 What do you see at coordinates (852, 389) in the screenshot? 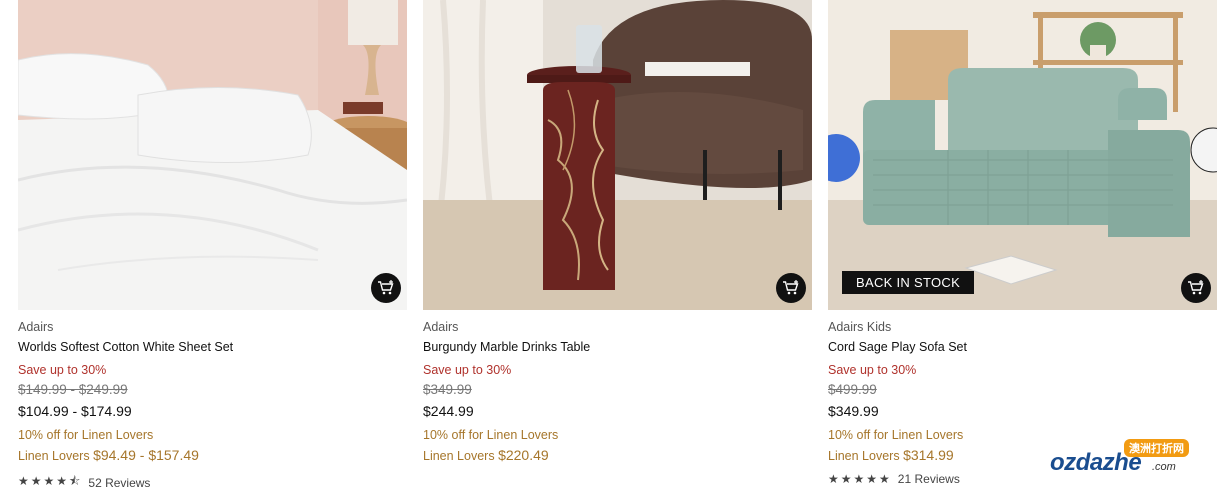
I see `was-price: $499.99` at bounding box center [852, 389].